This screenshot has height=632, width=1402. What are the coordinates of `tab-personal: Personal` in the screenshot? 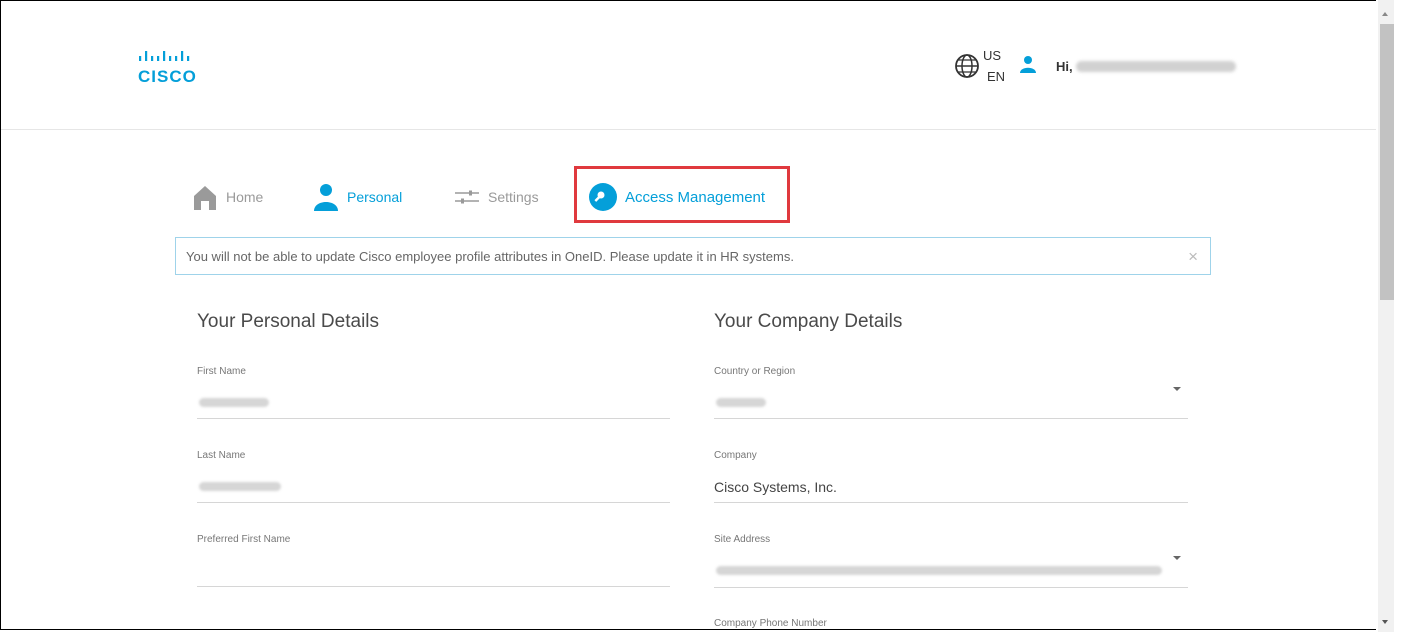 It's located at (357, 197).